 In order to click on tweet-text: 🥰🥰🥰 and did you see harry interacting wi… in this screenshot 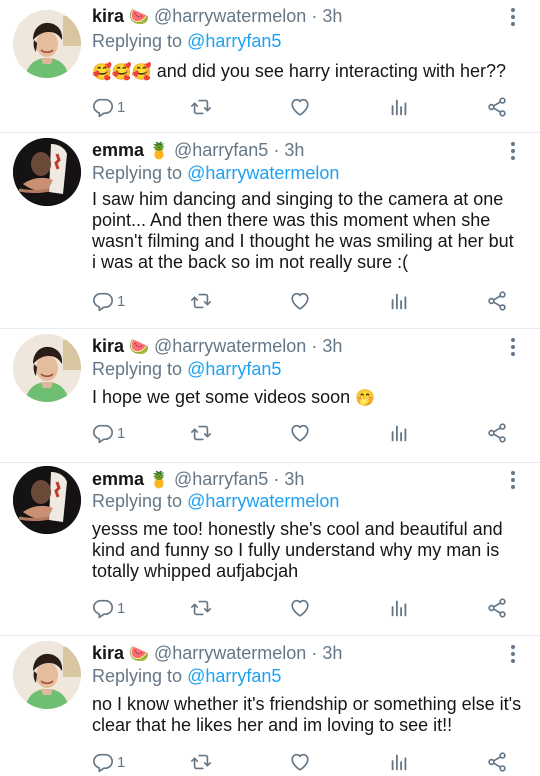, I will do `click(307, 71)`.